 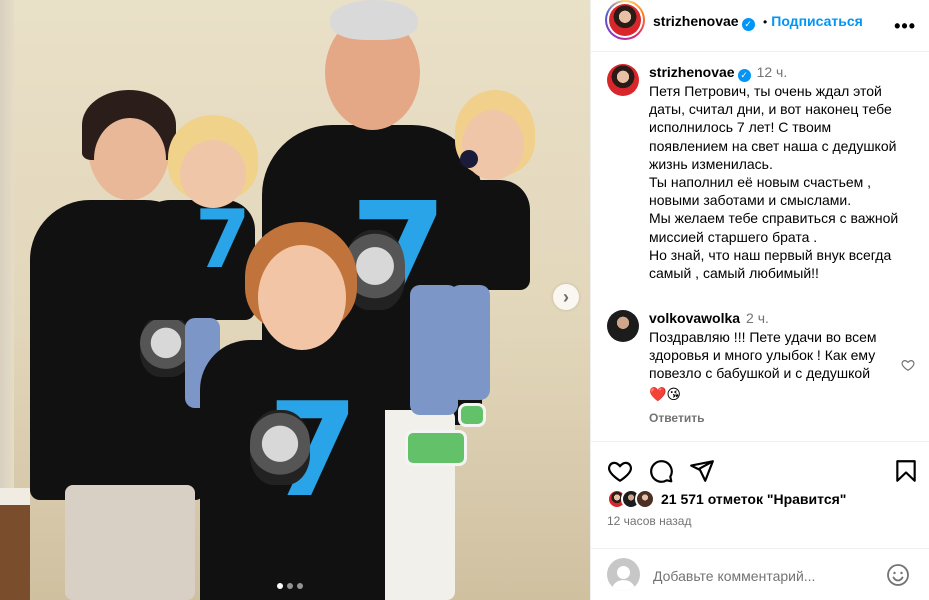 I want to click on commenter-avatar, so click(x=623, y=326).